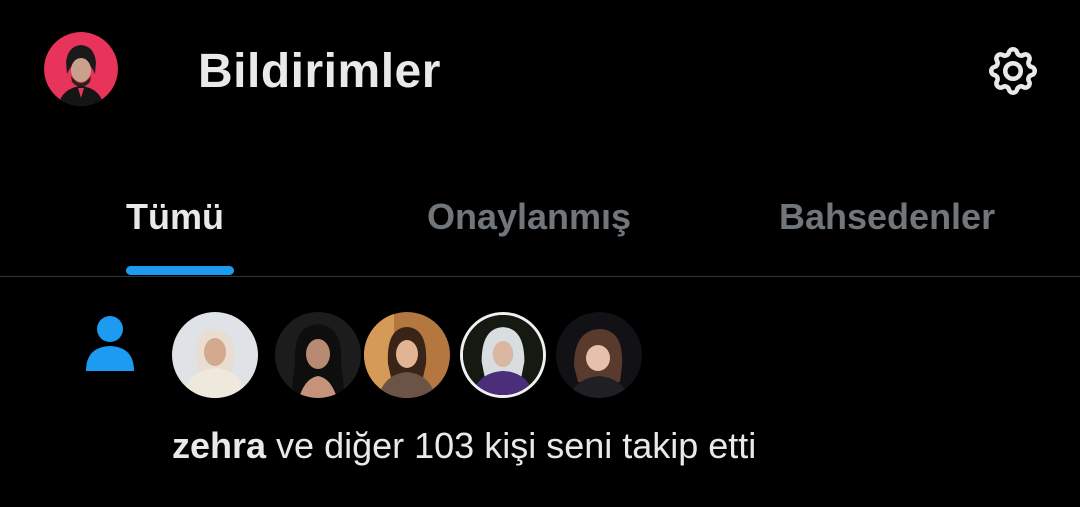 This screenshot has height=507, width=1080. What do you see at coordinates (887, 217) in the screenshot?
I see `tab-mentions: Bahsedenler` at bounding box center [887, 217].